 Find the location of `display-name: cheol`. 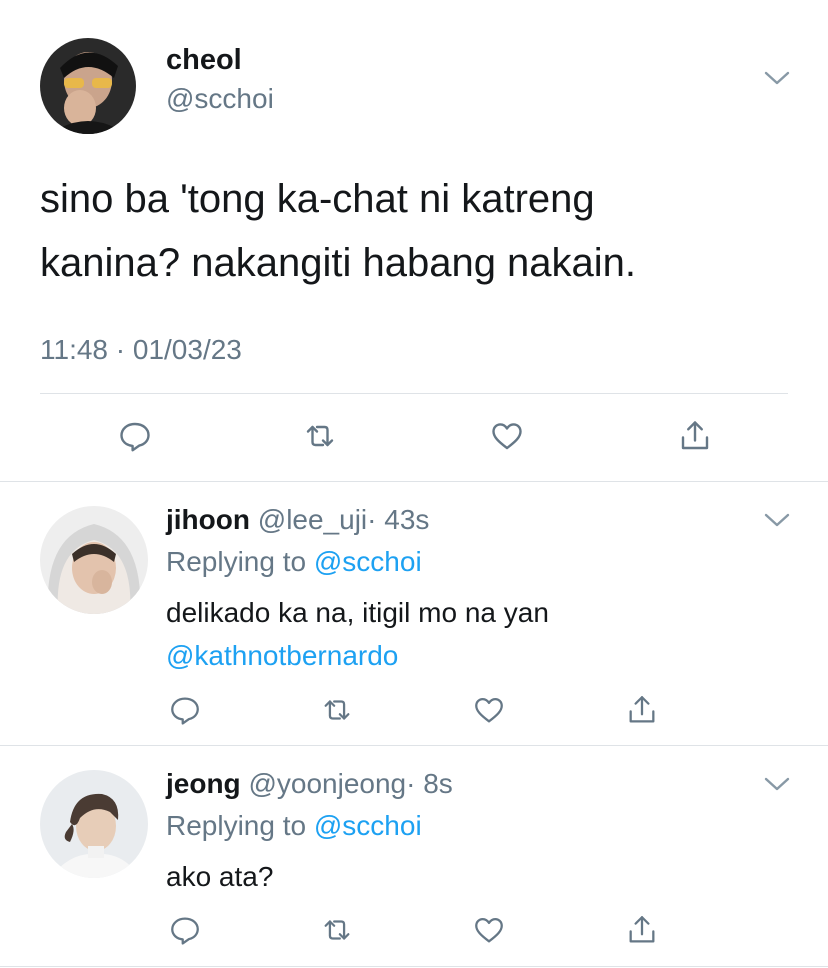

display-name: cheol is located at coordinates (204, 60).